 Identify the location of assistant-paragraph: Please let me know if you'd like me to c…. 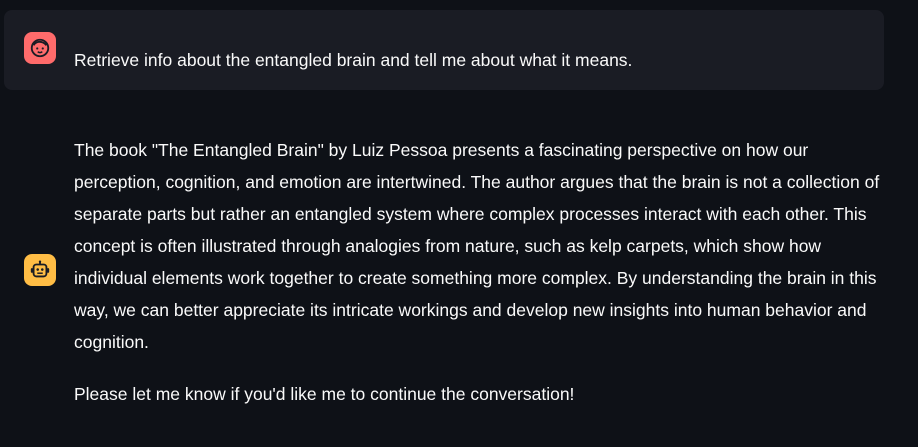
(324, 394).